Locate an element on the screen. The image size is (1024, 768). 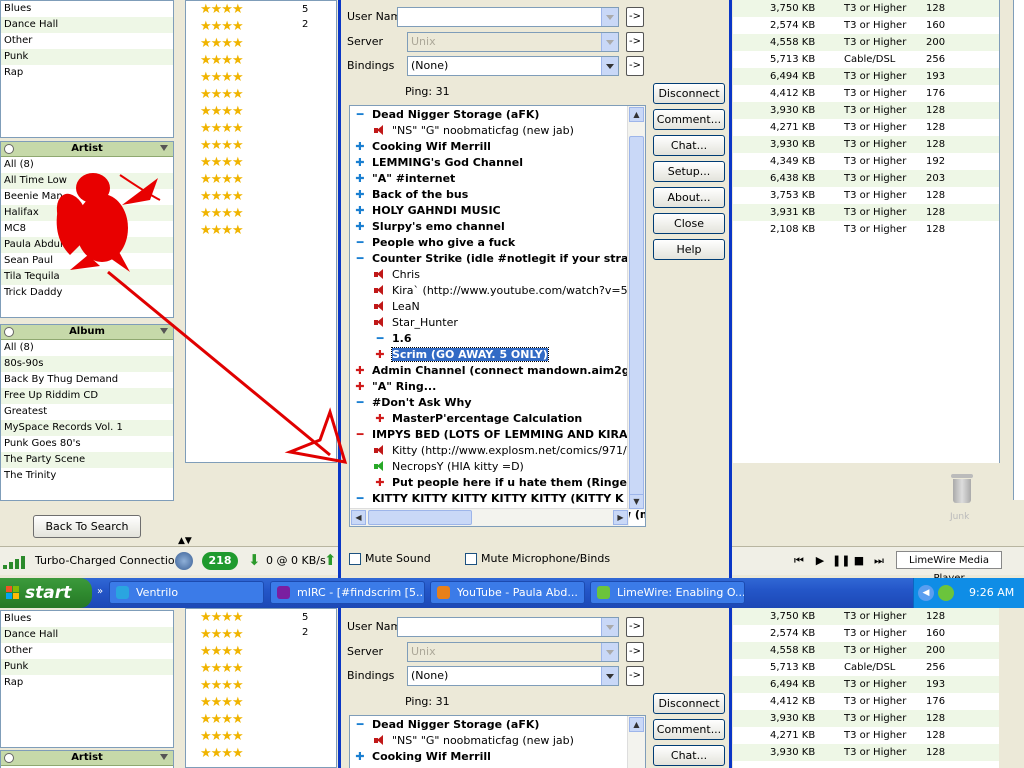
table-row: 5,713 KB Cable/DSL 256 is located at coordinates (866, 667).